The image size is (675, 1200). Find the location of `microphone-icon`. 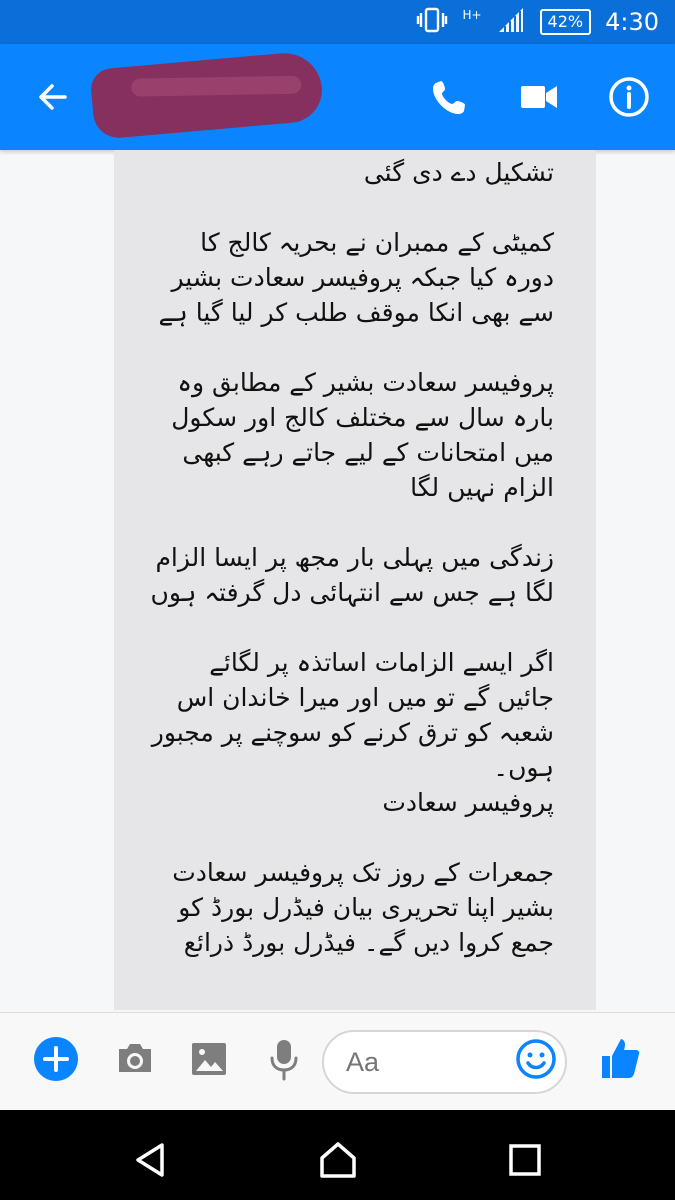

microphone-icon is located at coordinates (284, 1059).